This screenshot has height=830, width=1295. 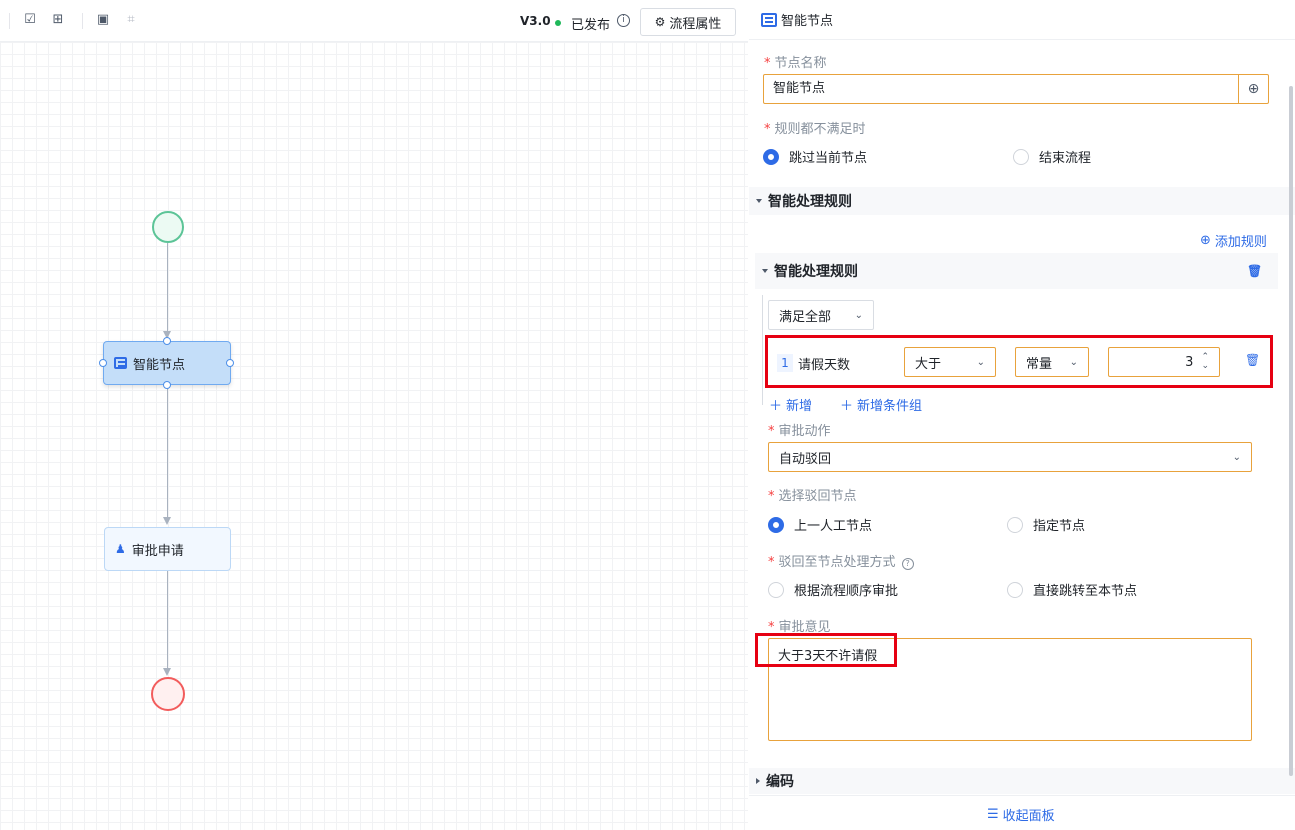 What do you see at coordinates (167, 341) in the screenshot?
I see `port-top` at bounding box center [167, 341].